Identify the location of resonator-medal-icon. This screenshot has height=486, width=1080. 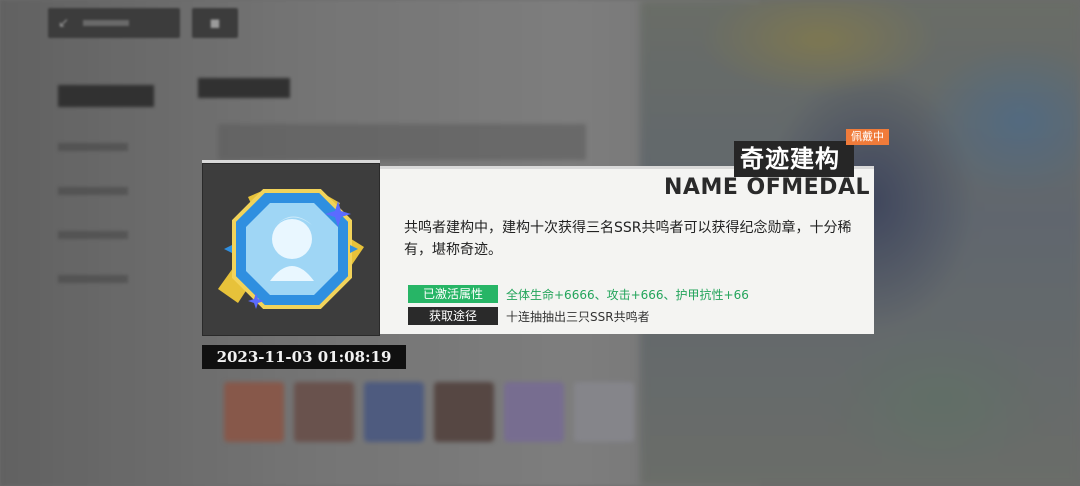
(291, 249).